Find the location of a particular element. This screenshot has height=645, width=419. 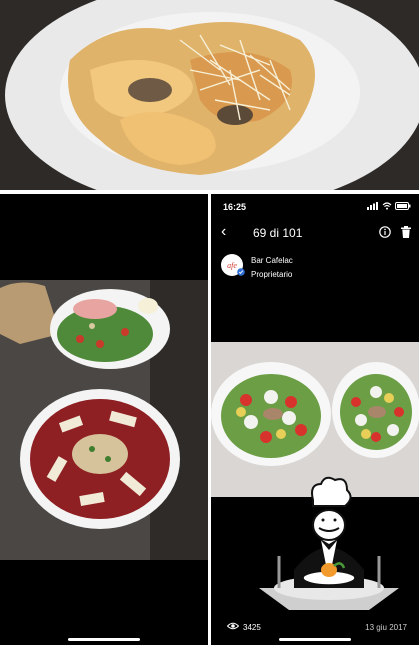

logo-text: afe is located at coordinates (232, 265).